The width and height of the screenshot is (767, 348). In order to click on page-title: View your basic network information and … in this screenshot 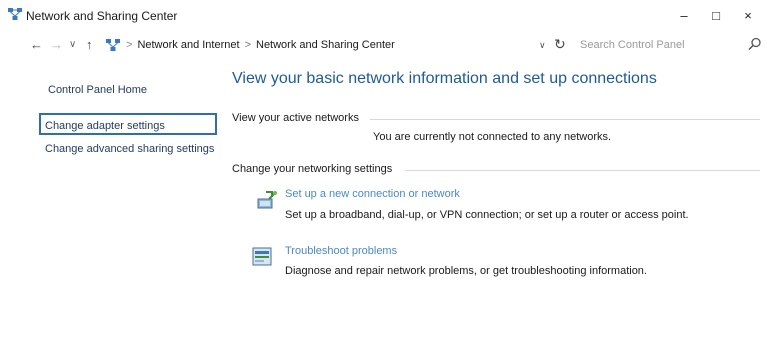, I will do `click(444, 78)`.